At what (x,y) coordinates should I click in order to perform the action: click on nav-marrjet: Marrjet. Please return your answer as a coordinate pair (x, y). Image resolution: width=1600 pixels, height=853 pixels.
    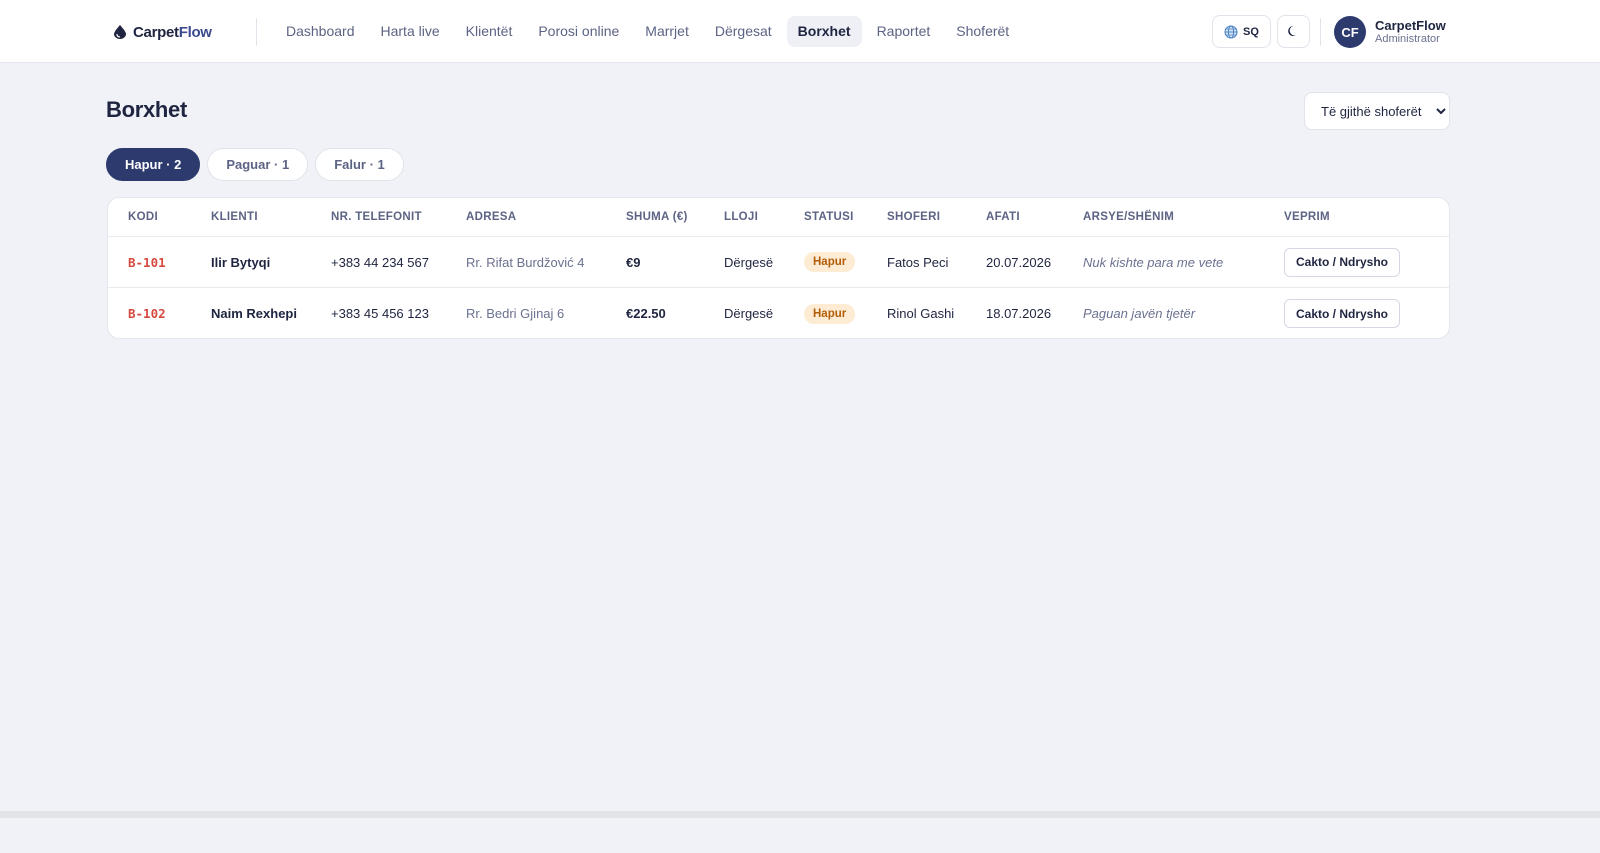
    Looking at the image, I should click on (667, 31).